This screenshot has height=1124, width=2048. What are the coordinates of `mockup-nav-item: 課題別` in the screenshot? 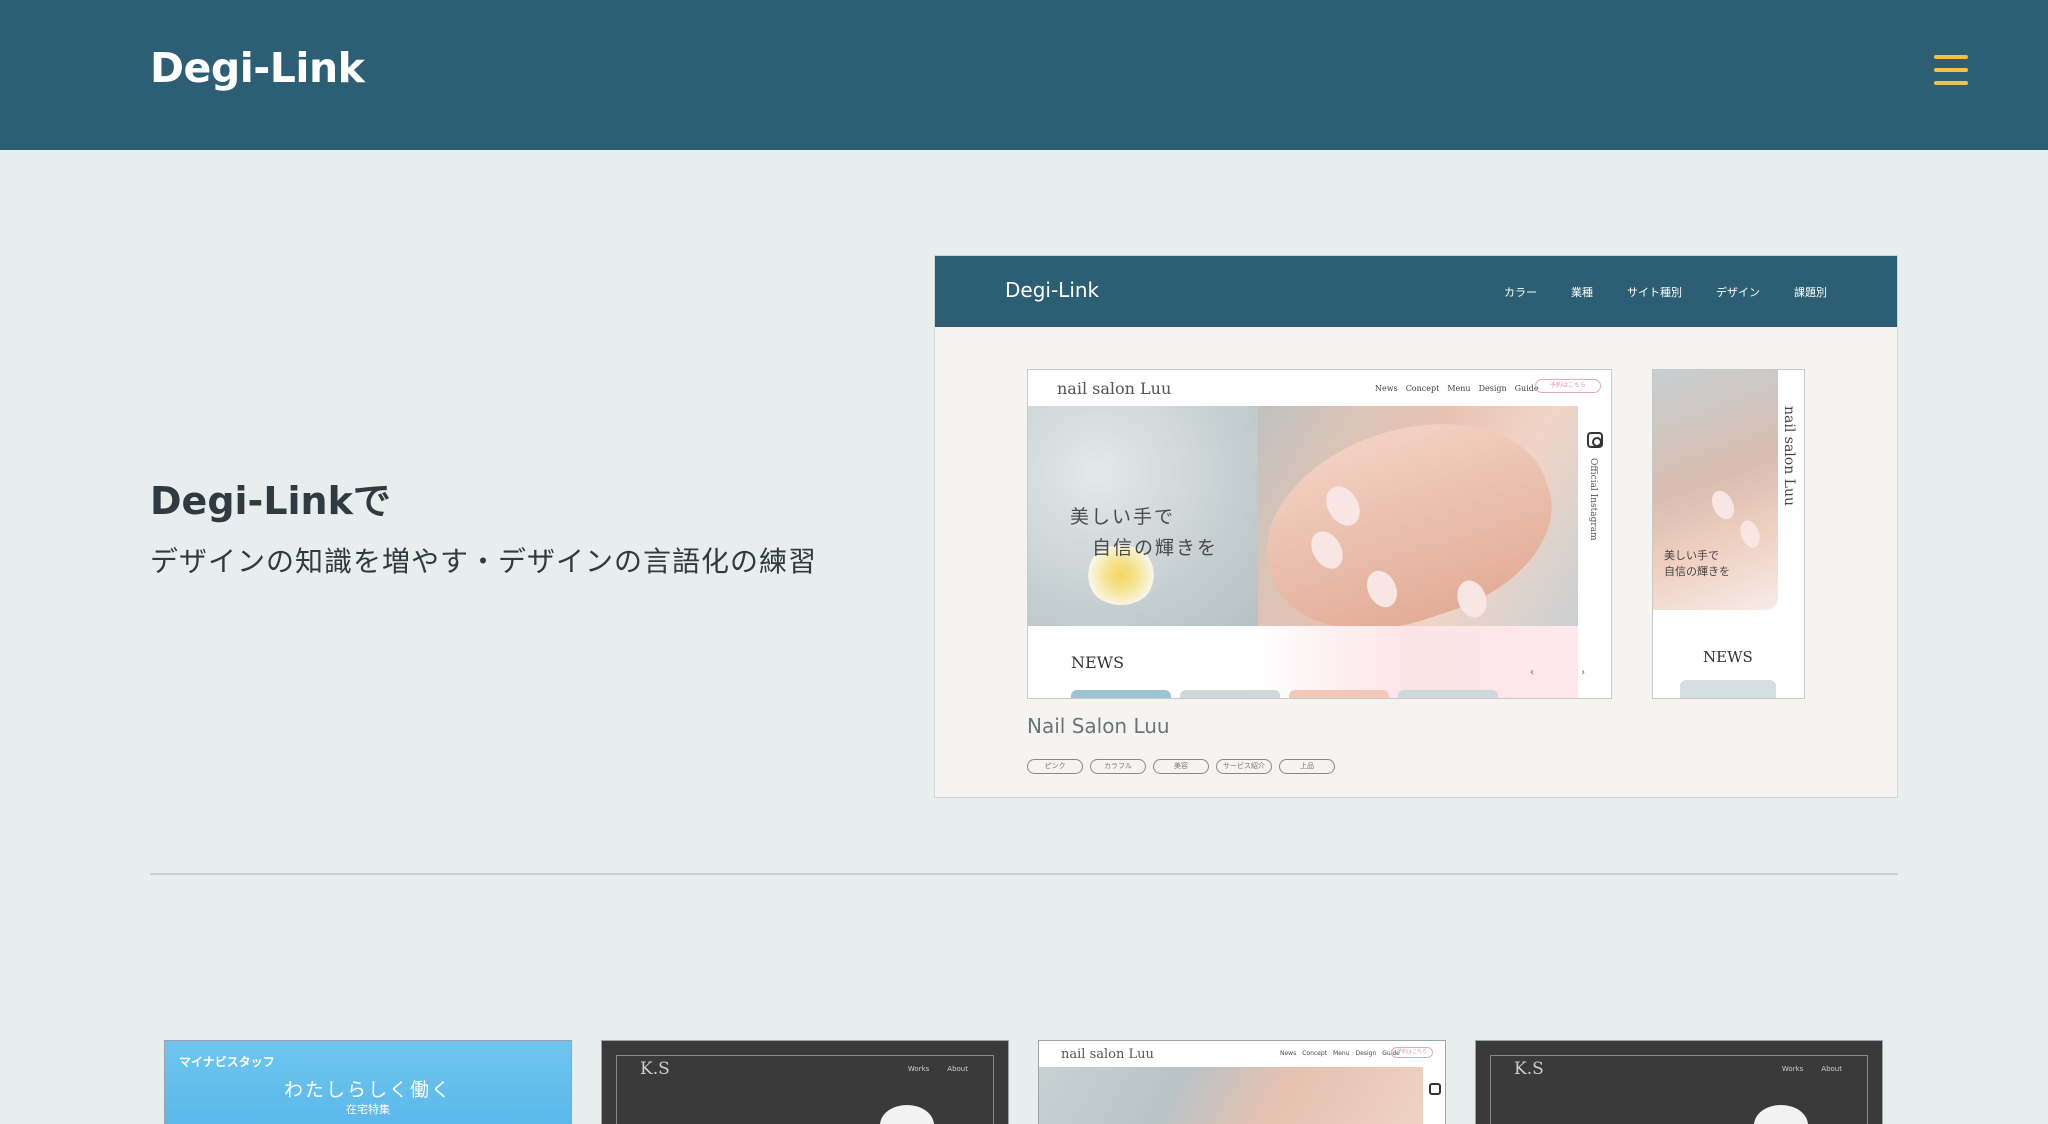 It's located at (1810, 292).